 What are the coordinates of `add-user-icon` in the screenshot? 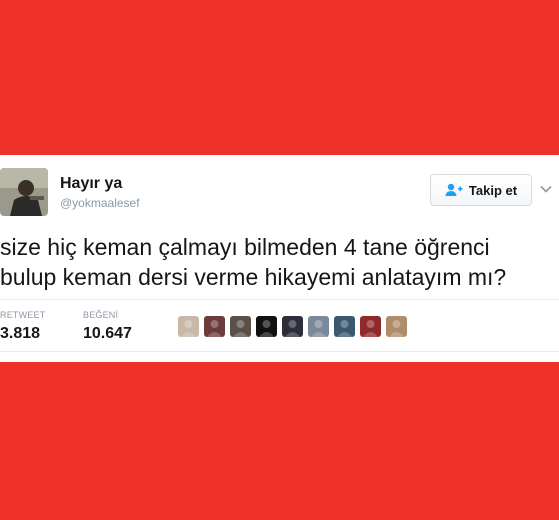 It's located at (454, 189).